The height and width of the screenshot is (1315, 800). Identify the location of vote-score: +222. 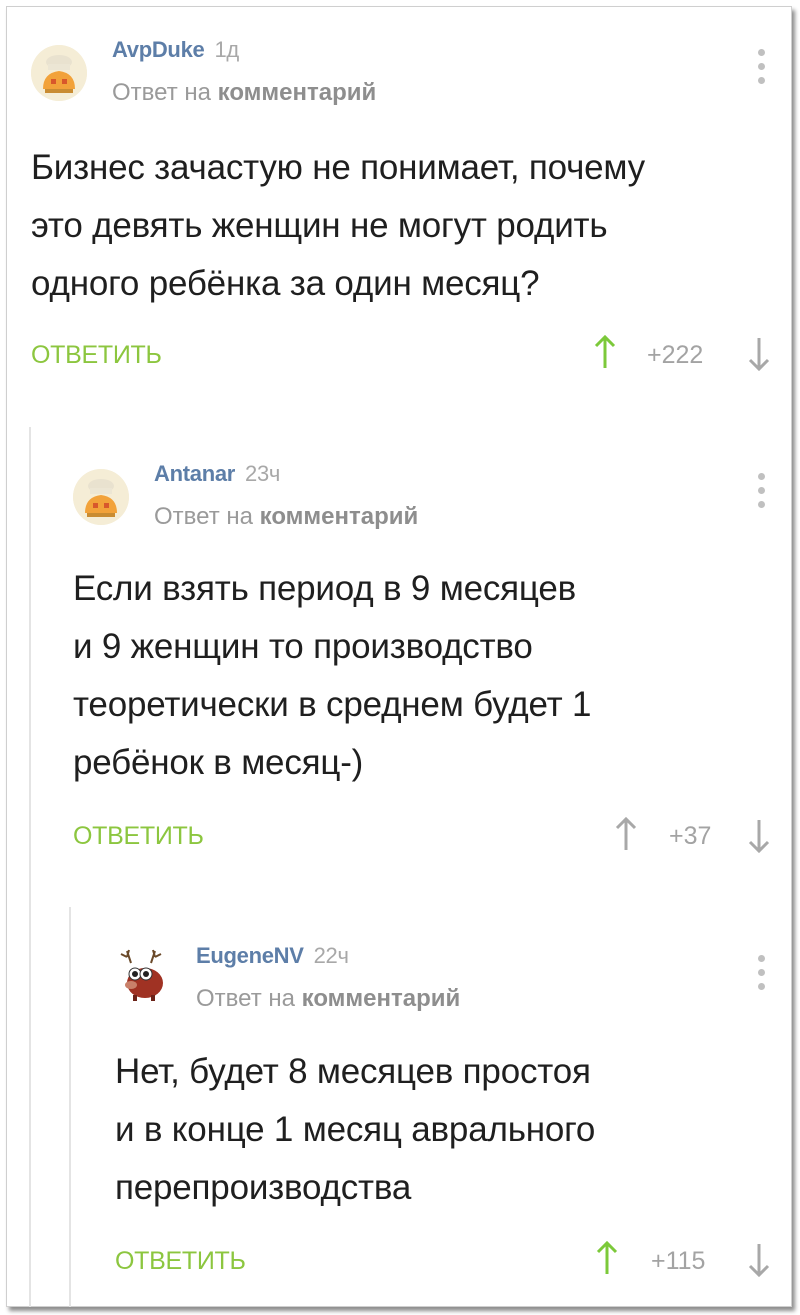
(675, 355).